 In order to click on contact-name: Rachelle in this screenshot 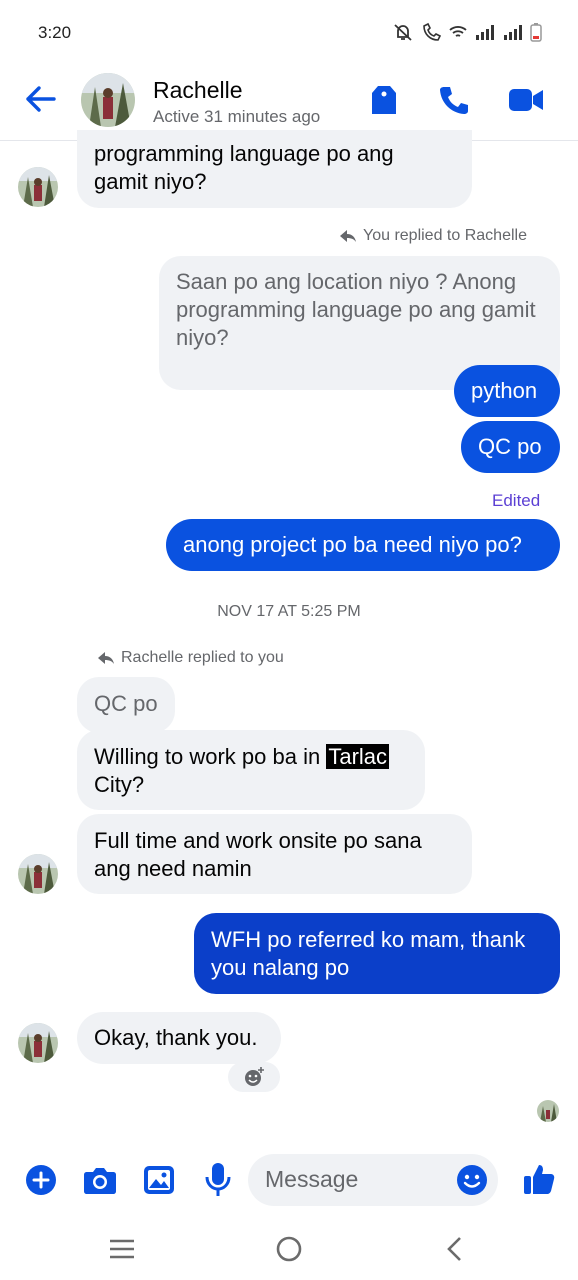, I will do `click(198, 90)`.